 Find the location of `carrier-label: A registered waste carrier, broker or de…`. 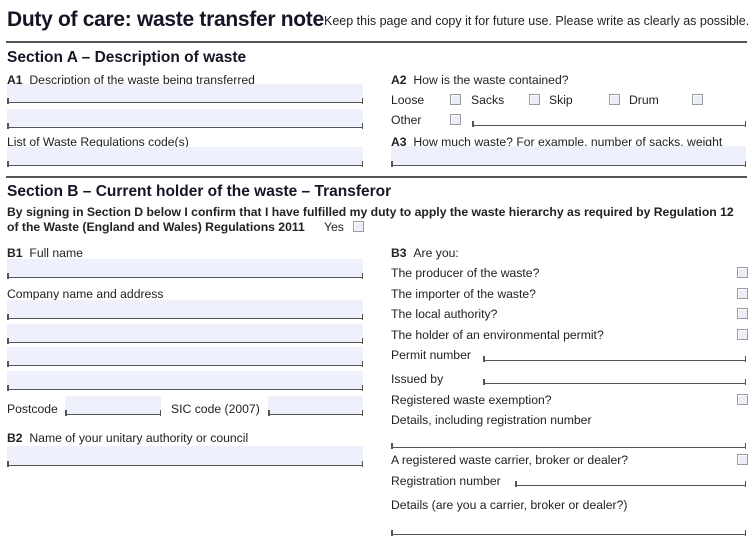

carrier-label: A registered waste carrier, broker or de… is located at coordinates (510, 460).